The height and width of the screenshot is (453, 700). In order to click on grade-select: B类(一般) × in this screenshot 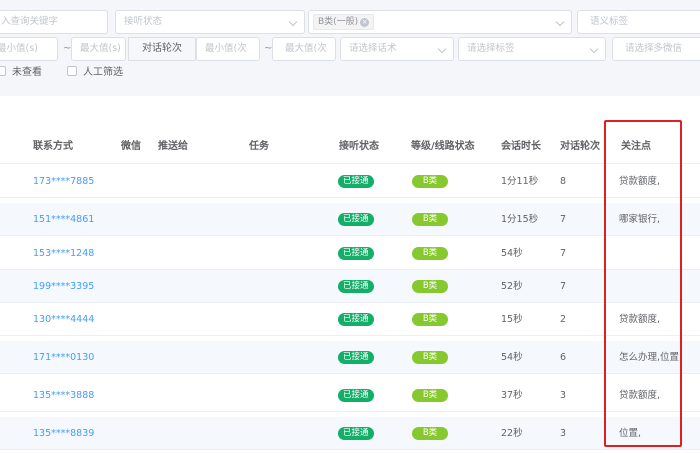, I will do `click(440, 22)`.